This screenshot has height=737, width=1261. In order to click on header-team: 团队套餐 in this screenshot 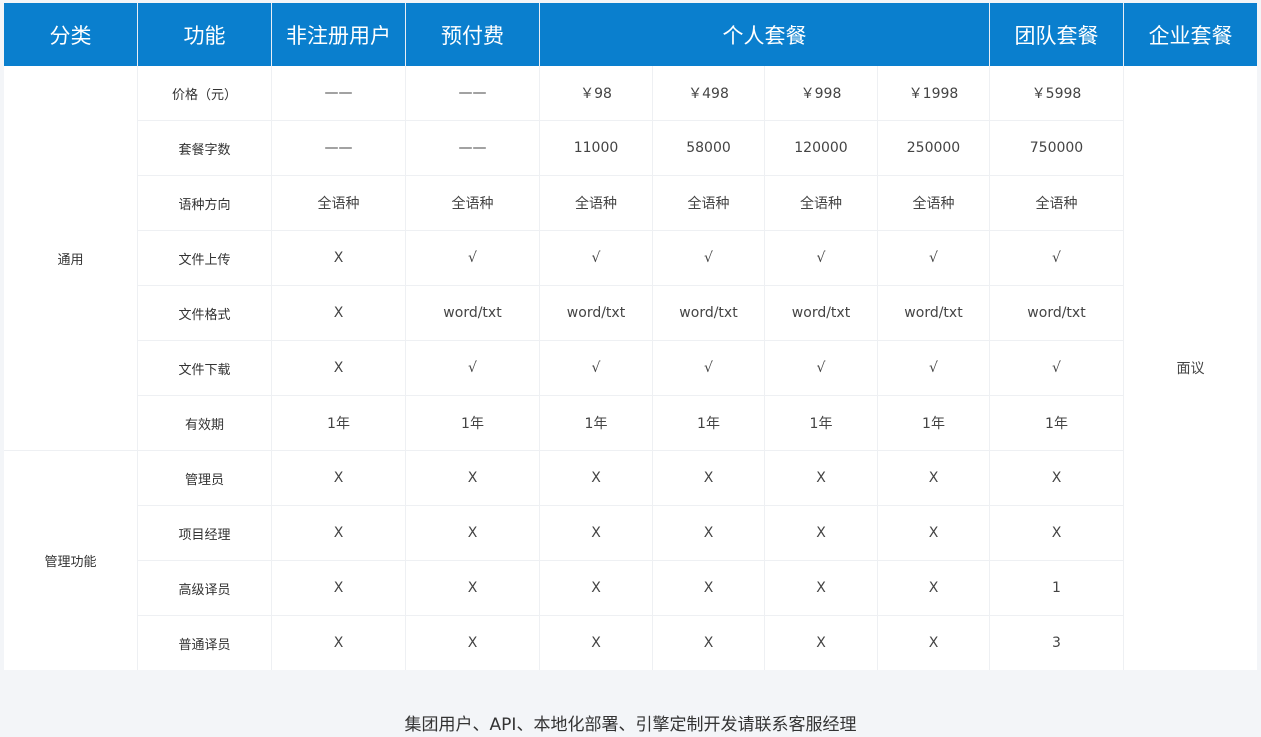, I will do `click(1057, 34)`.